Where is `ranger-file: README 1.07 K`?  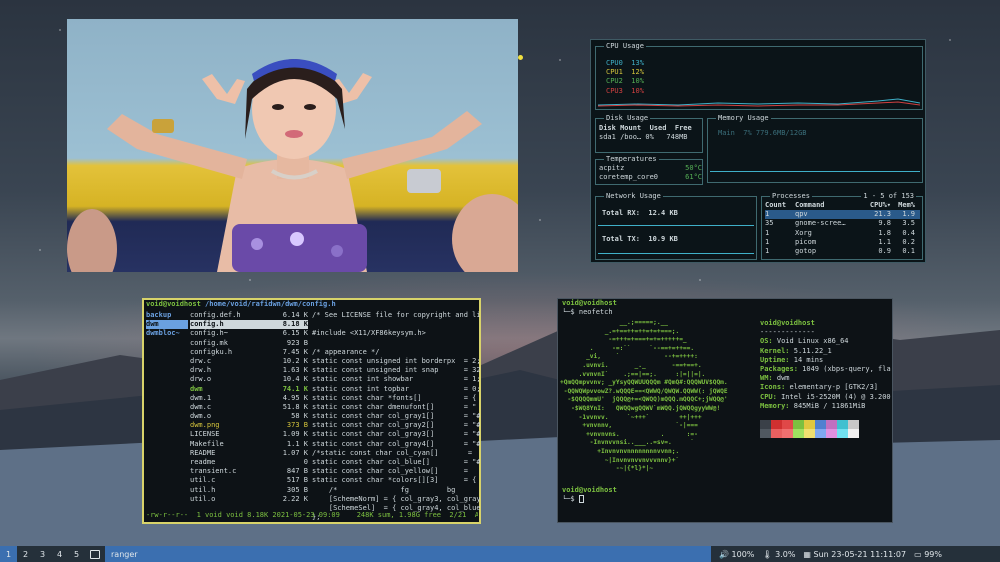
ranger-file: README 1.07 K is located at coordinates (249, 453).